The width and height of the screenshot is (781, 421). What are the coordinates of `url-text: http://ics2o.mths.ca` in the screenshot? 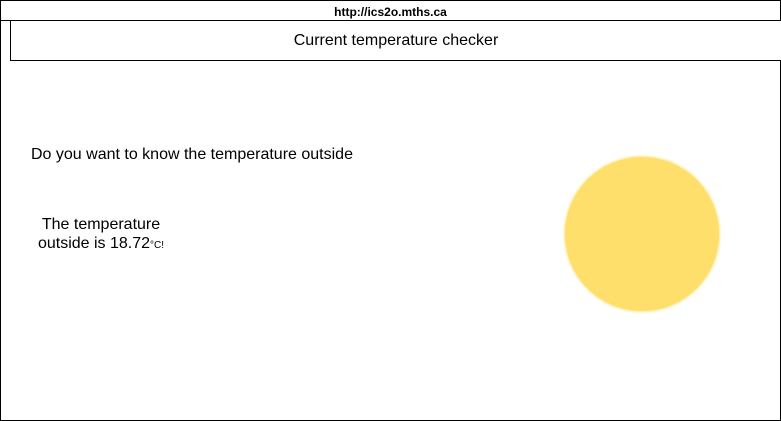 It's located at (390, 12).